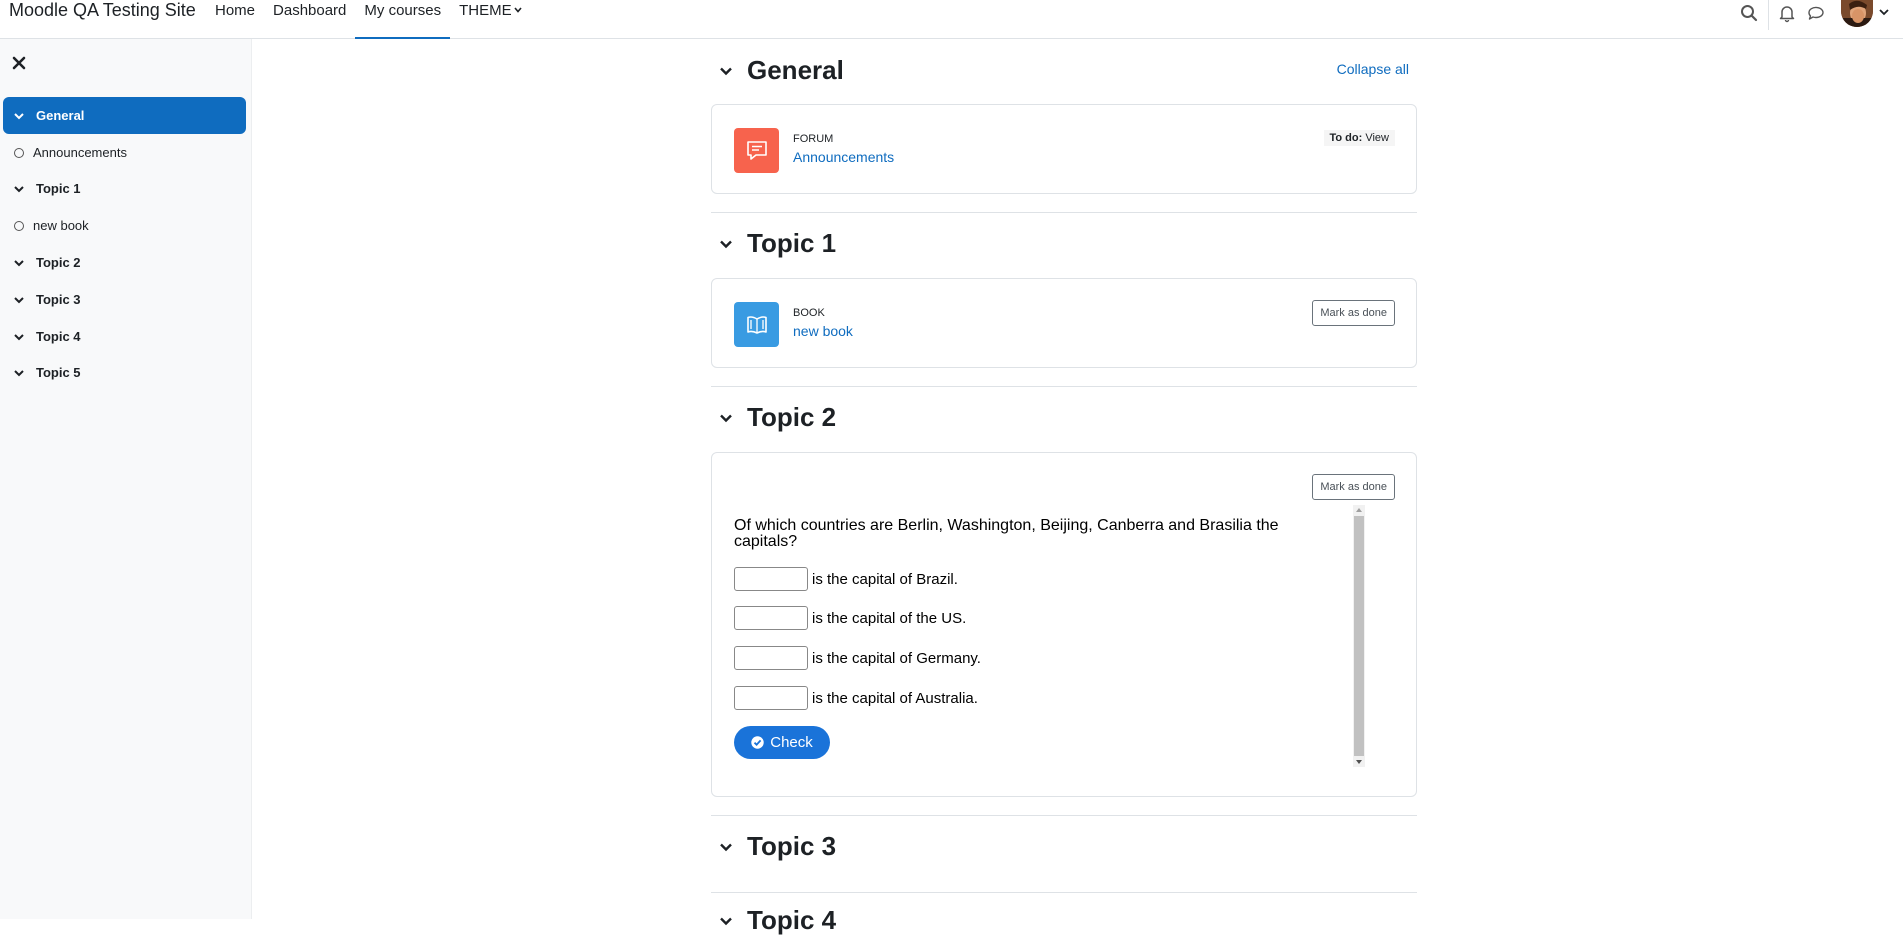 This screenshot has height=940, width=1903. Describe the element at coordinates (791, 243) in the screenshot. I see `section-title: Topic 1` at that location.